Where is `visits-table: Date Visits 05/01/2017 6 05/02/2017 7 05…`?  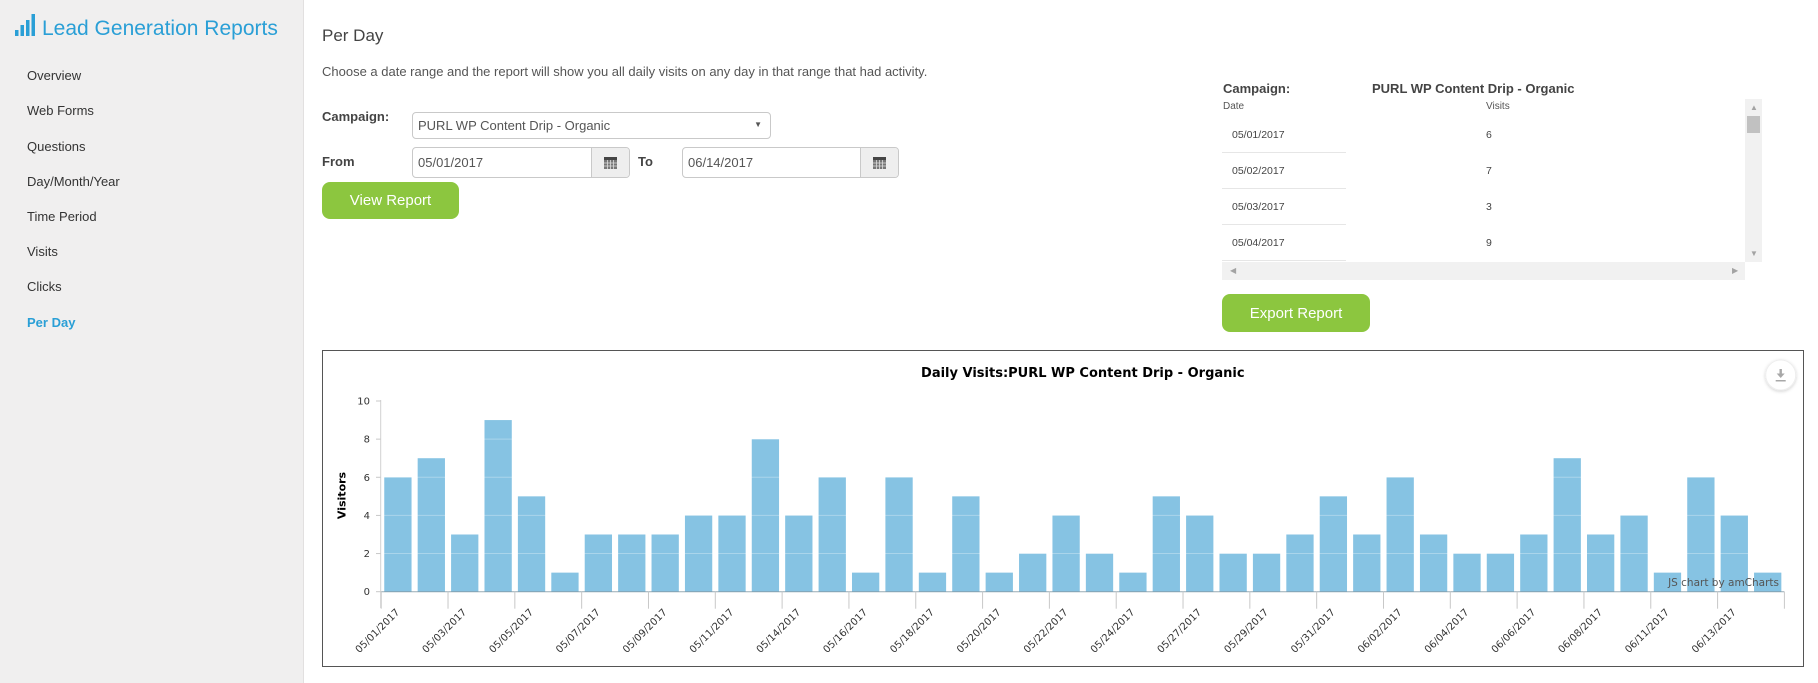 visits-table: Date Visits 05/01/2017 6 05/02/2017 7 05… is located at coordinates (1483, 180).